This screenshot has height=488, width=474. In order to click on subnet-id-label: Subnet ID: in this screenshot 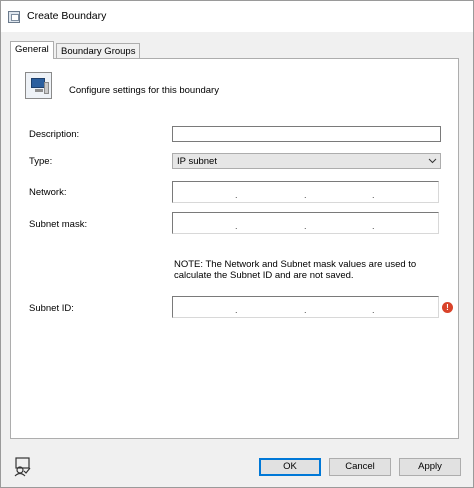, I will do `click(51, 308)`.